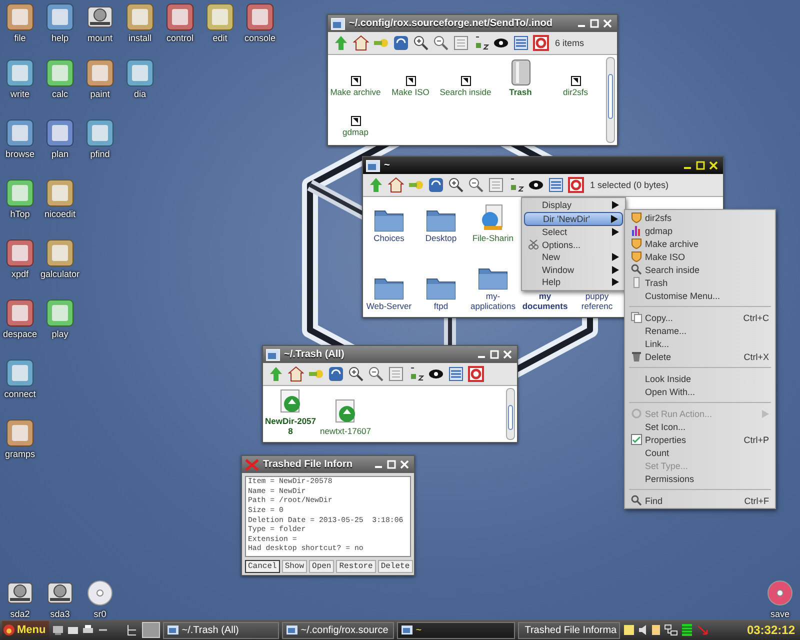  I want to click on menu-item: Count, so click(700, 452).